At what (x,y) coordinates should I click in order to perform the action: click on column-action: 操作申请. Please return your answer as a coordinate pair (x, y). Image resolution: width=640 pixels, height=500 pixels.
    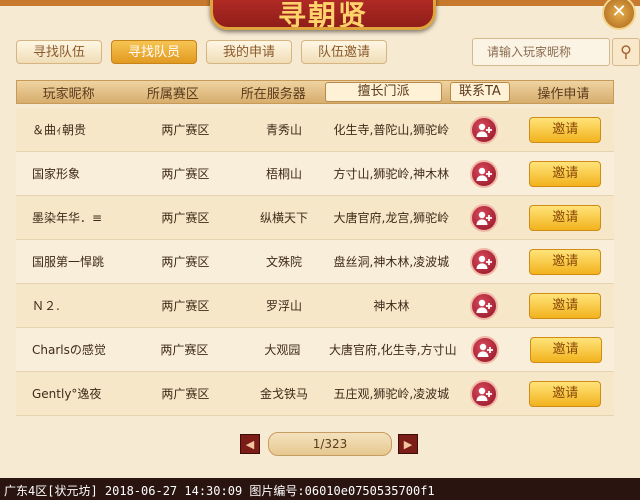
    Looking at the image, I should click on (563, 94).